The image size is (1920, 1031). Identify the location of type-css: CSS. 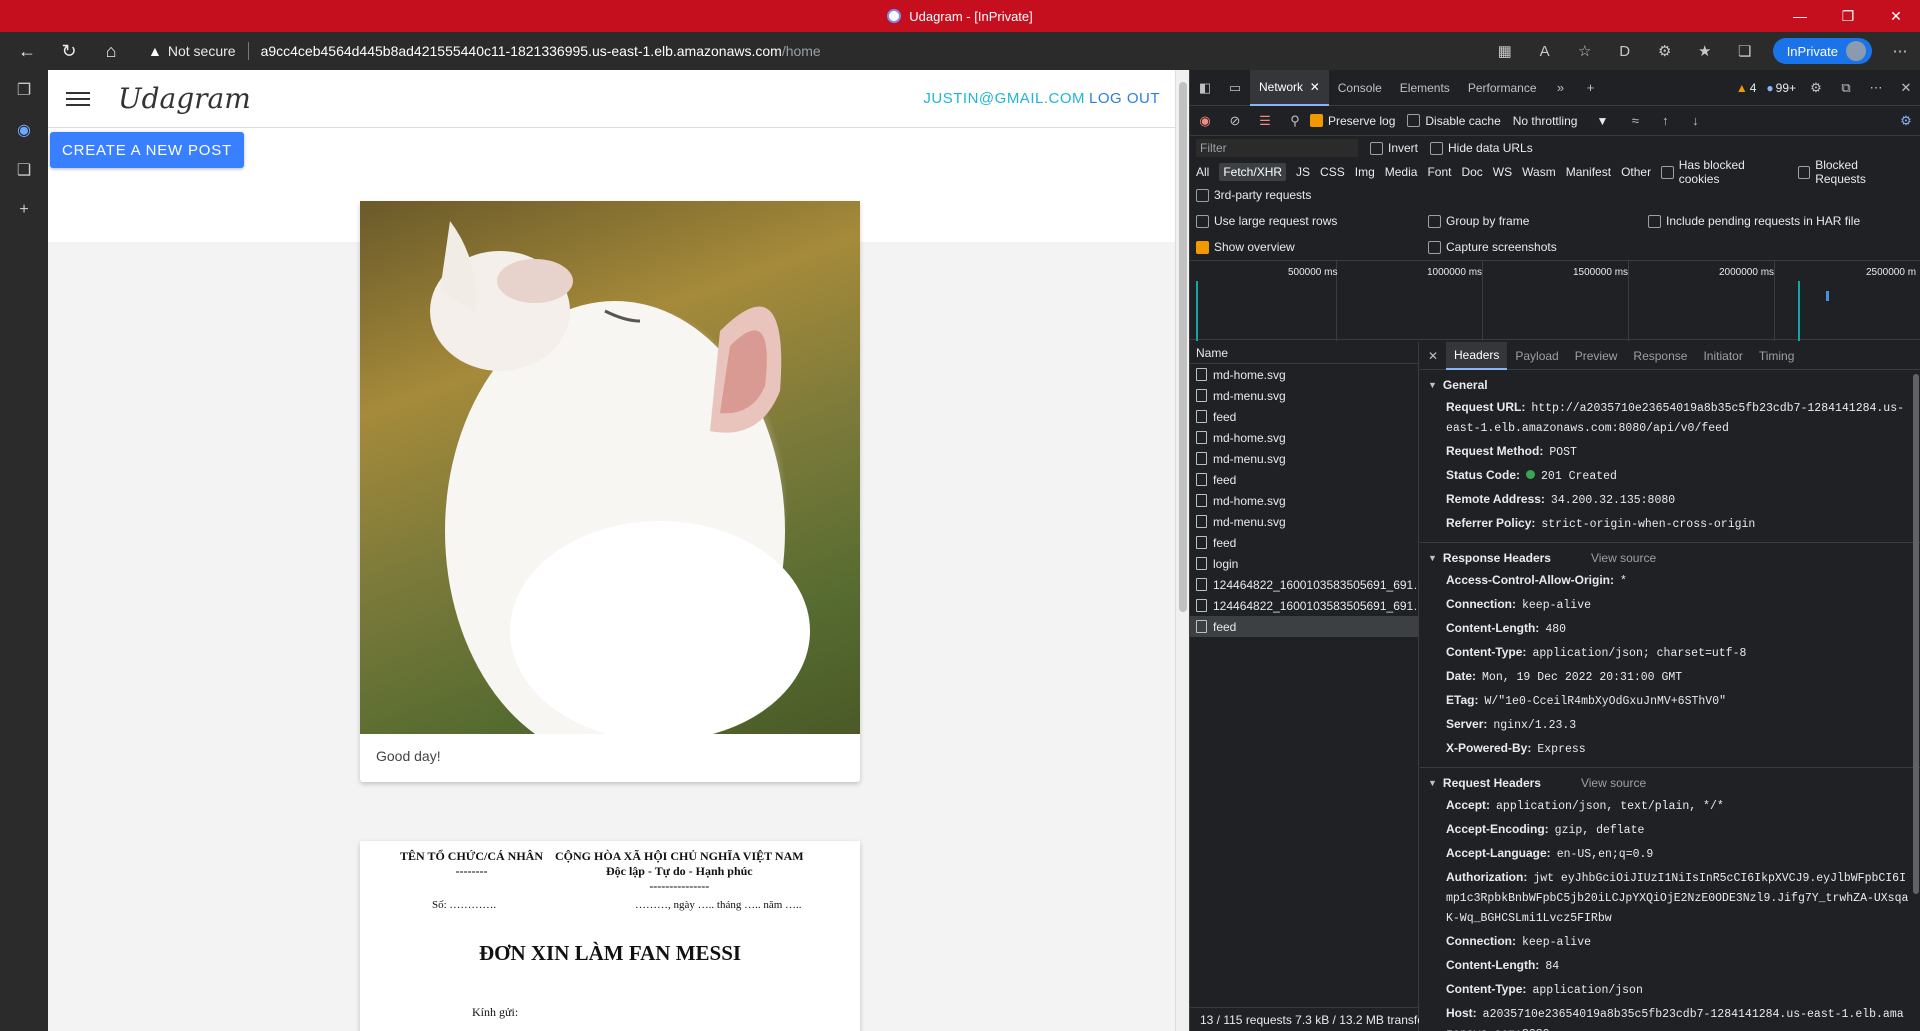
(1332, 172).